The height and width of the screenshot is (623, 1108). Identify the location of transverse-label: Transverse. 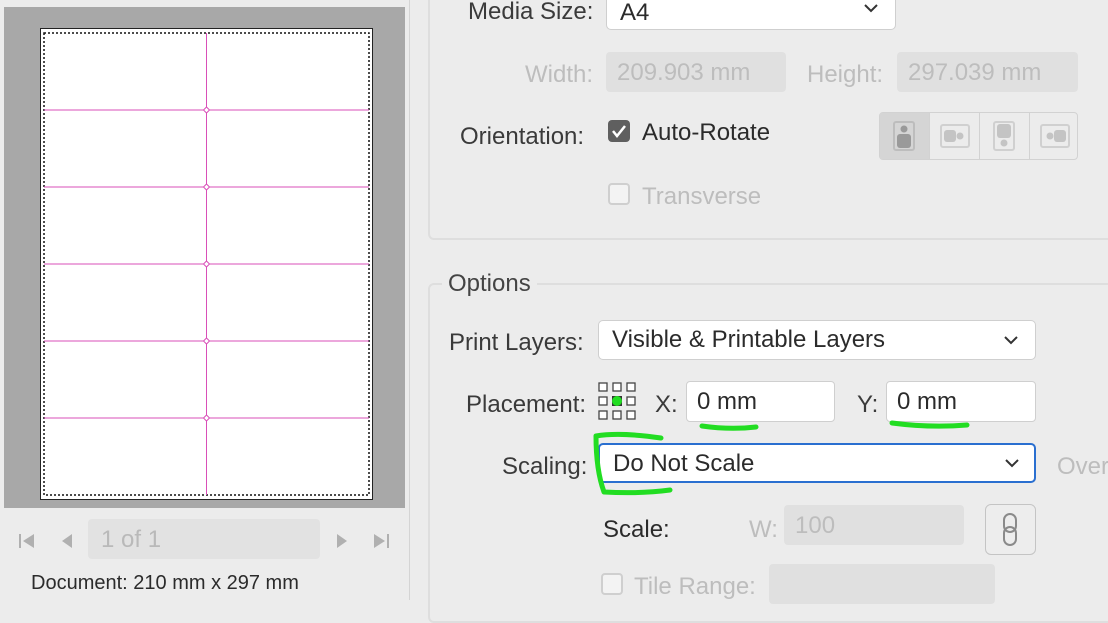
(702, 196).